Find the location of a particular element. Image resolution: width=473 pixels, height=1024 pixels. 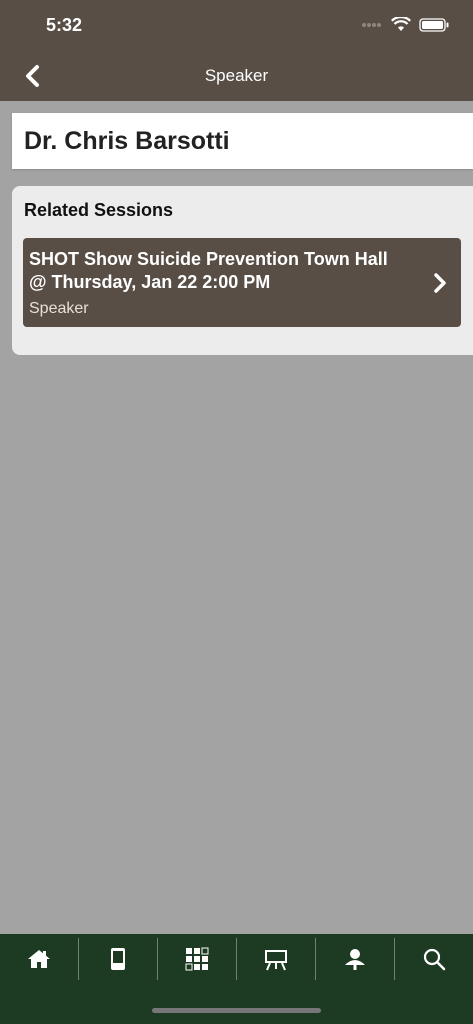

status-time: 5:32 is located at coordinates (64, 25).